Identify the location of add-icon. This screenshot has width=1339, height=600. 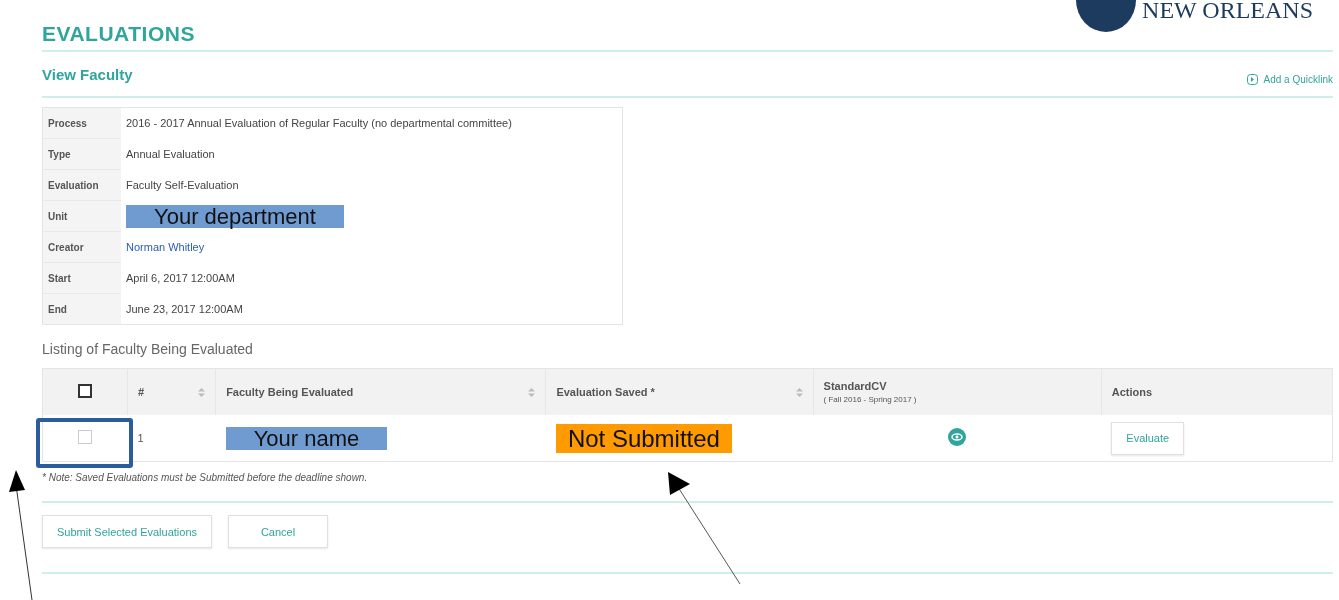
(1252, 79).